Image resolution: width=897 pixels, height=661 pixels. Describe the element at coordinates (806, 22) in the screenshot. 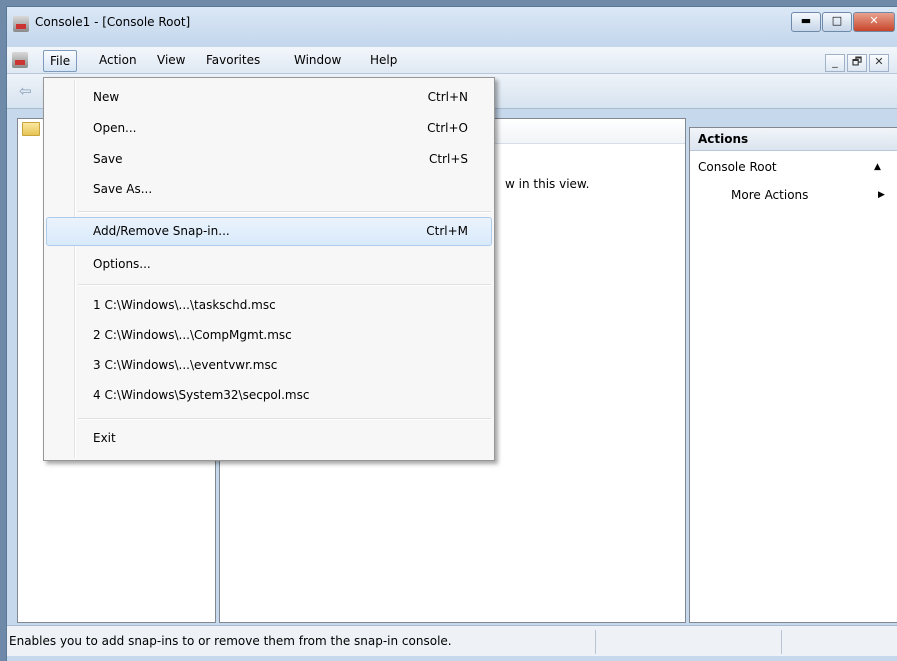

I see `minimize-button: ▬` at that location.